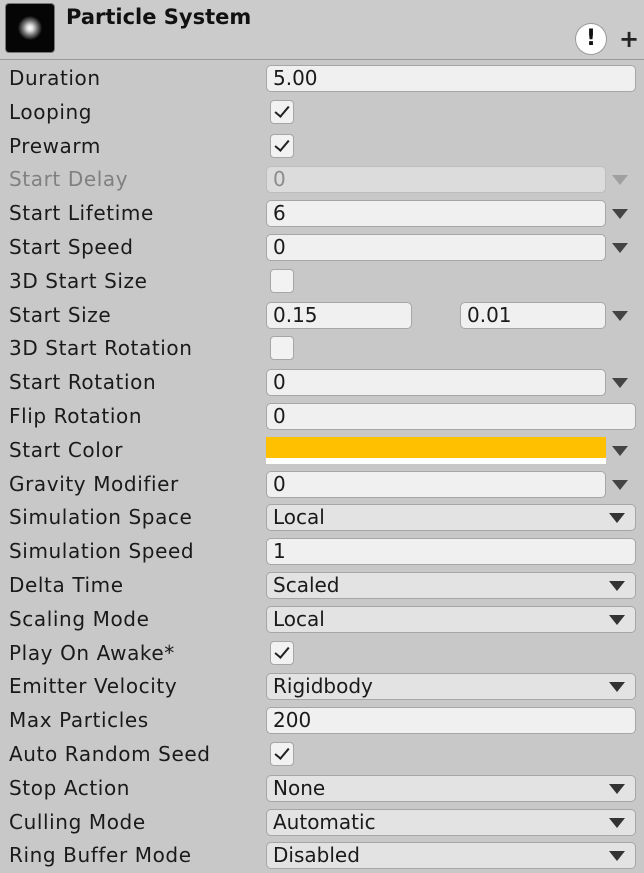 This screenshot has width=644, height=873. I want to click on start-lifetime-label: Start Lifetime, so click(81, 213).